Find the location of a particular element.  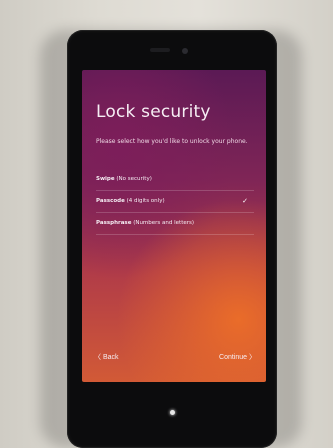

home-led-icon is located at coordinates (172, 412).